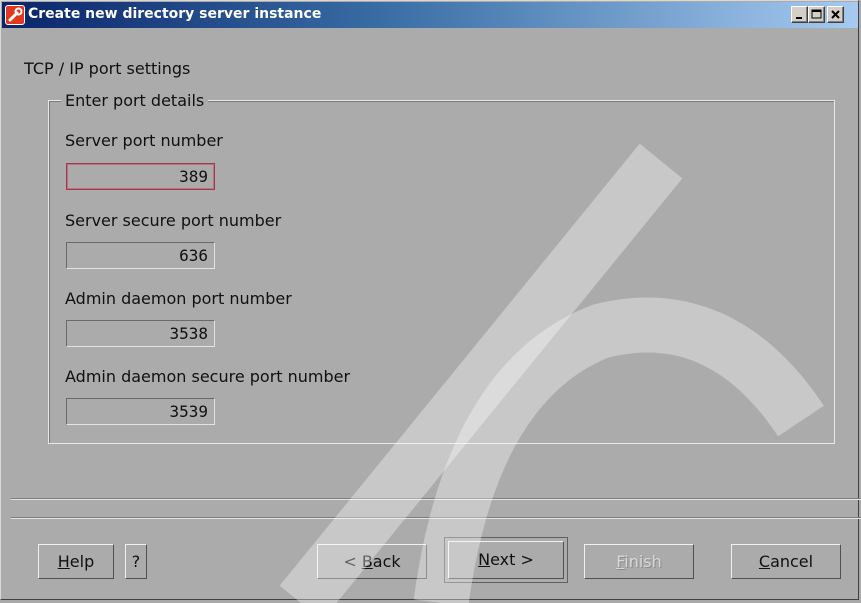 The height and width of the screenshot is (603, 861). Describe the element at coordinates (372, 561) in the screenshot. I see `back-button: < Back` at that location.